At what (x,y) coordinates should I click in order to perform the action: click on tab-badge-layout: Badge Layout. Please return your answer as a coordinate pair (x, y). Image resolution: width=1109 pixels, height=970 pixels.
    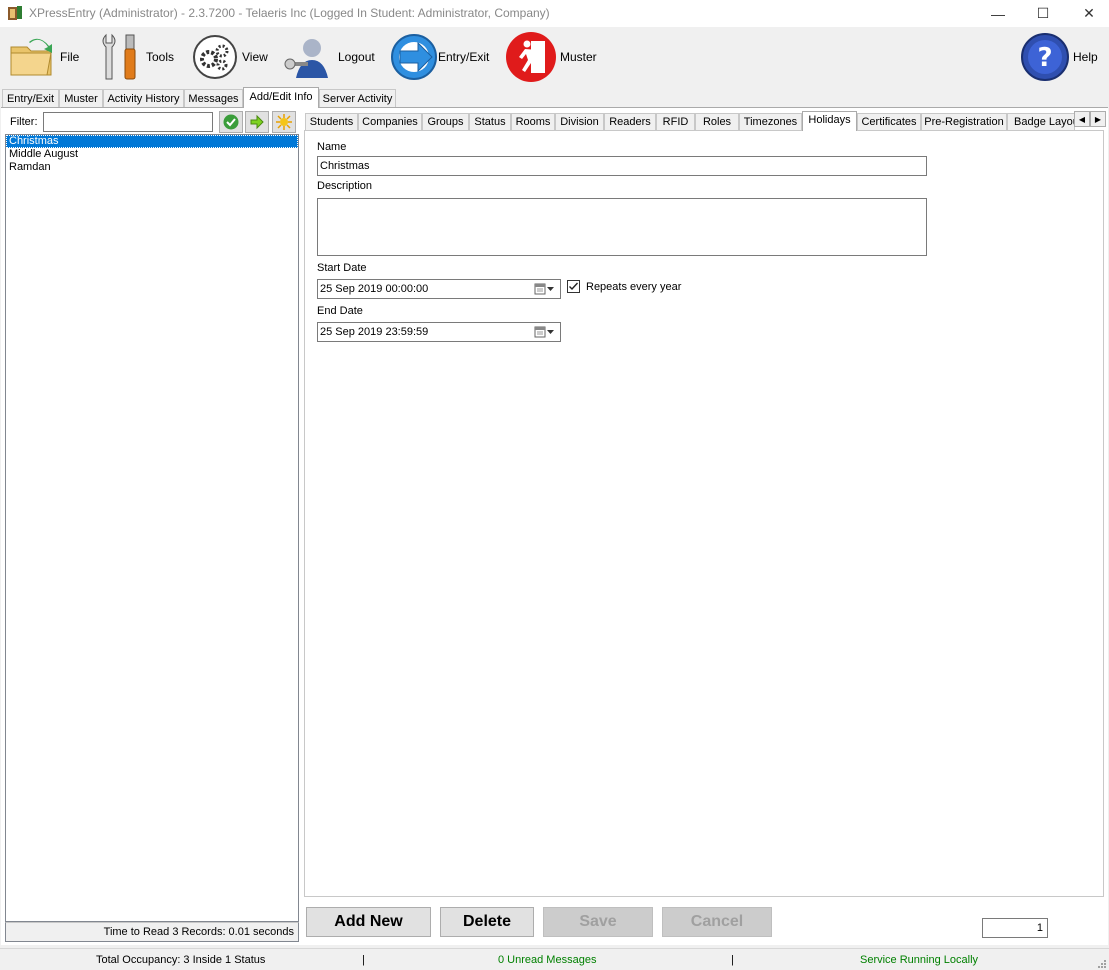
    Looking at the image, I should click on (1041, 122).